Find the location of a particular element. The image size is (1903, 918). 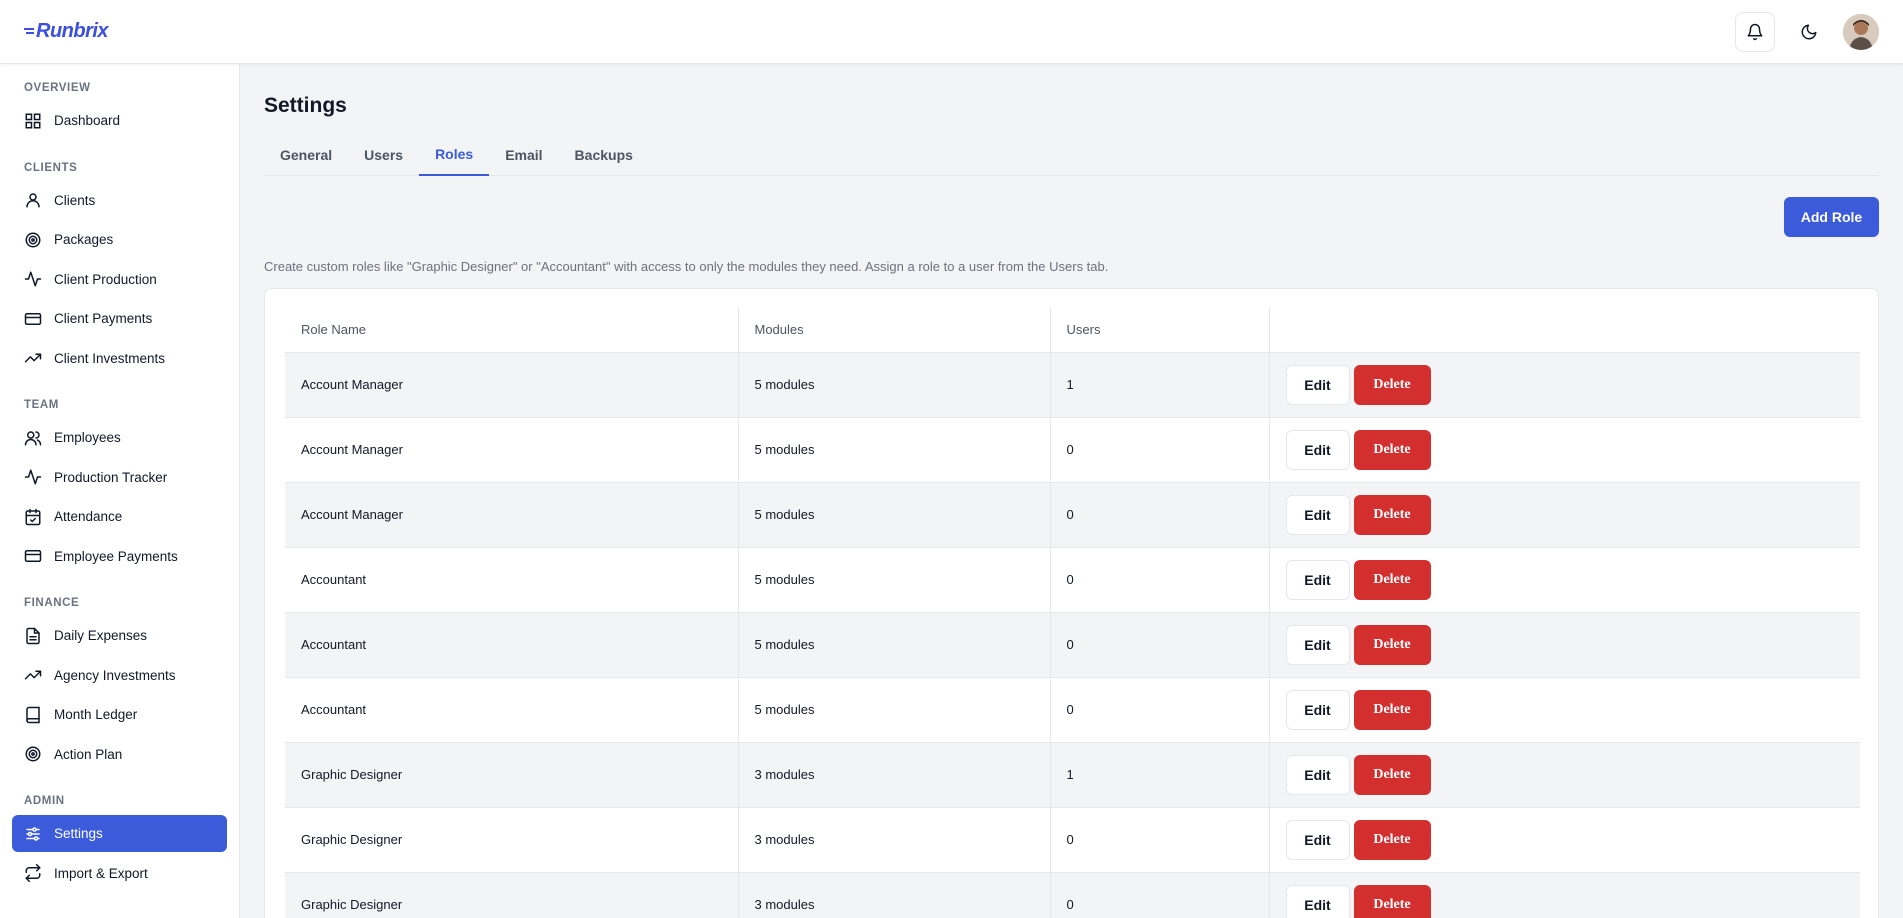

role-name-cell: Account Manager is located at coordinates (512, 385).